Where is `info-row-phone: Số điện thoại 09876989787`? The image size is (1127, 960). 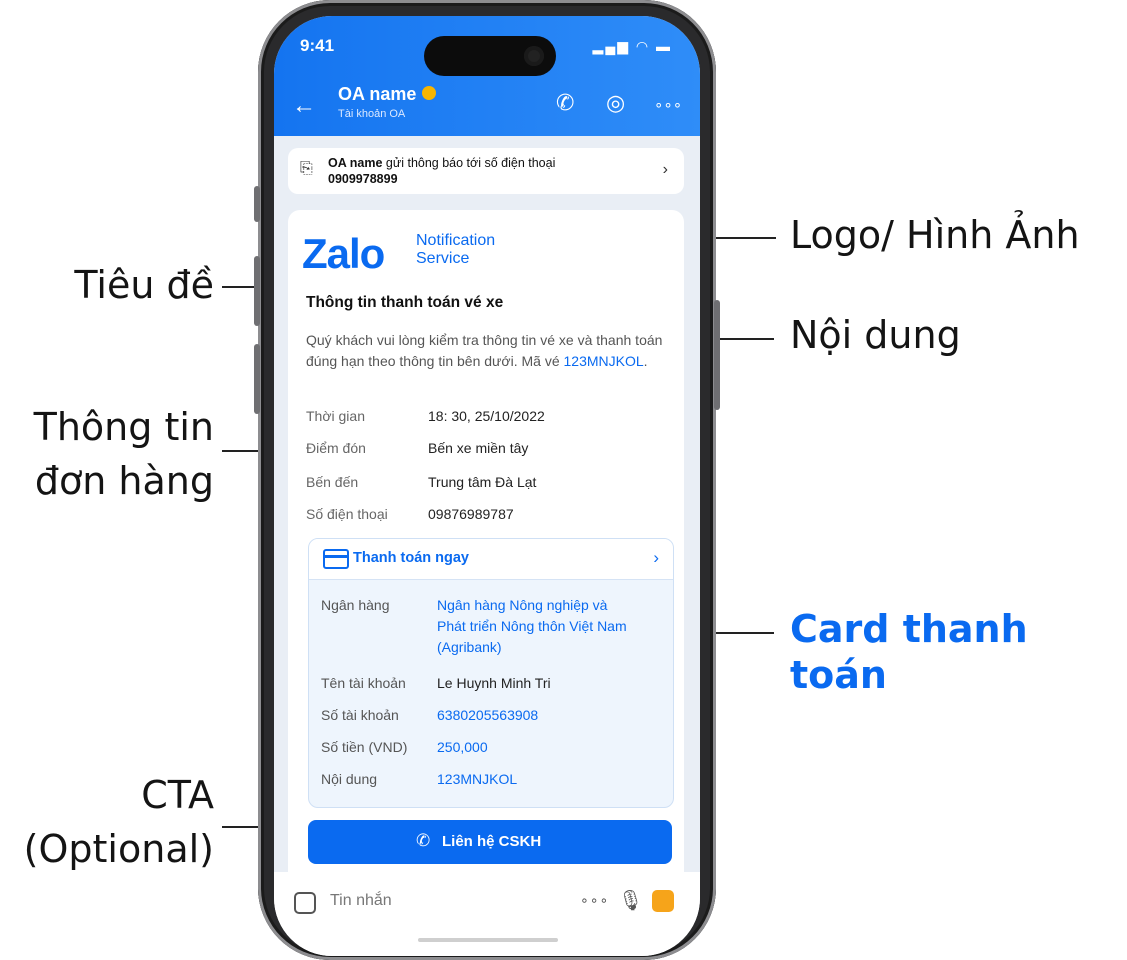
info-row-phone: Số điện thoại 09876989787 is located at coordinates (410, 514).